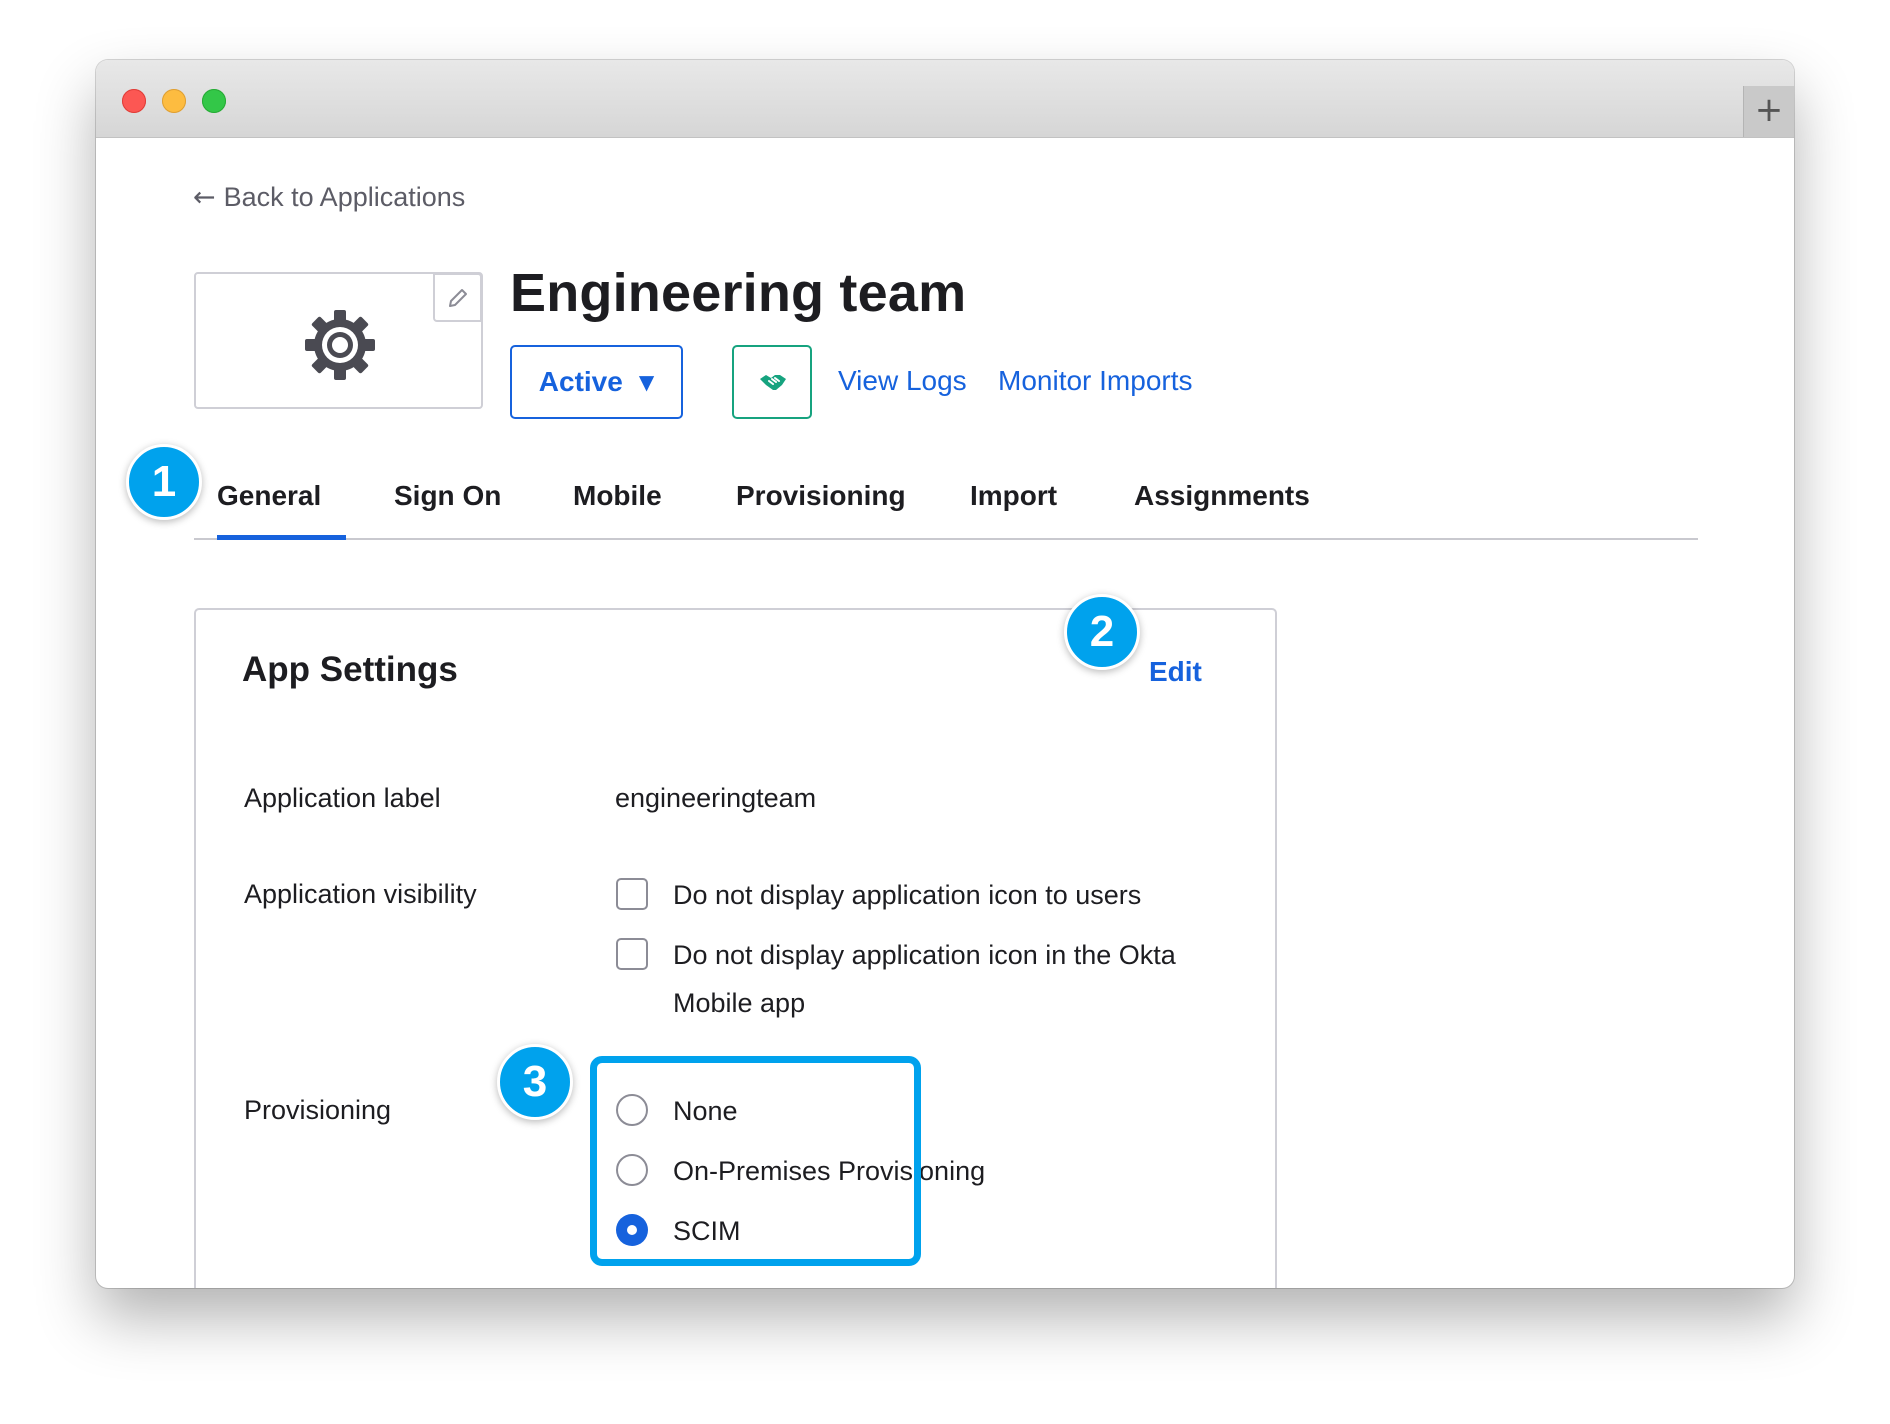  I want to click on status-dropdown: Active ▼, so click(596, 382).